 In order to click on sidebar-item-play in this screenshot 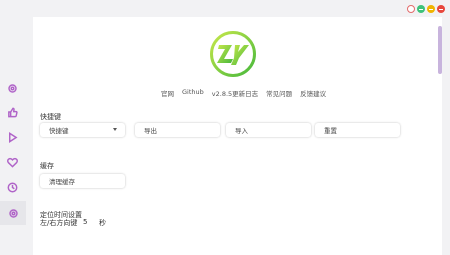, I will do `click(12, 137)`.